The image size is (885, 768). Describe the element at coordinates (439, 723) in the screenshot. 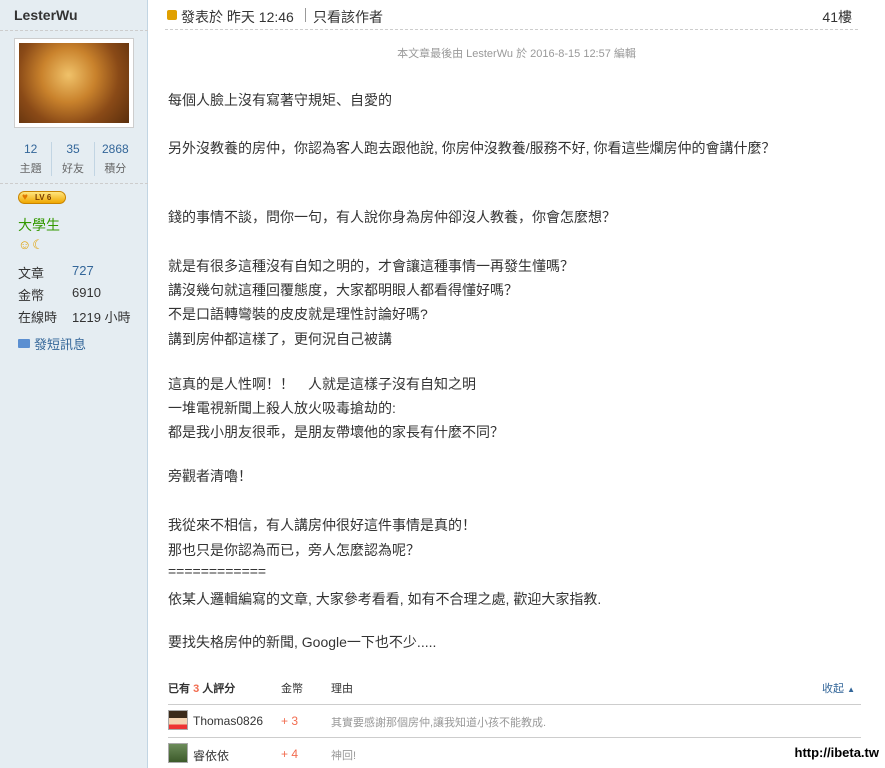

I see `rating-reason: 其實要感謝那個房仲,讓我知道小孩不能教成.` at that location.